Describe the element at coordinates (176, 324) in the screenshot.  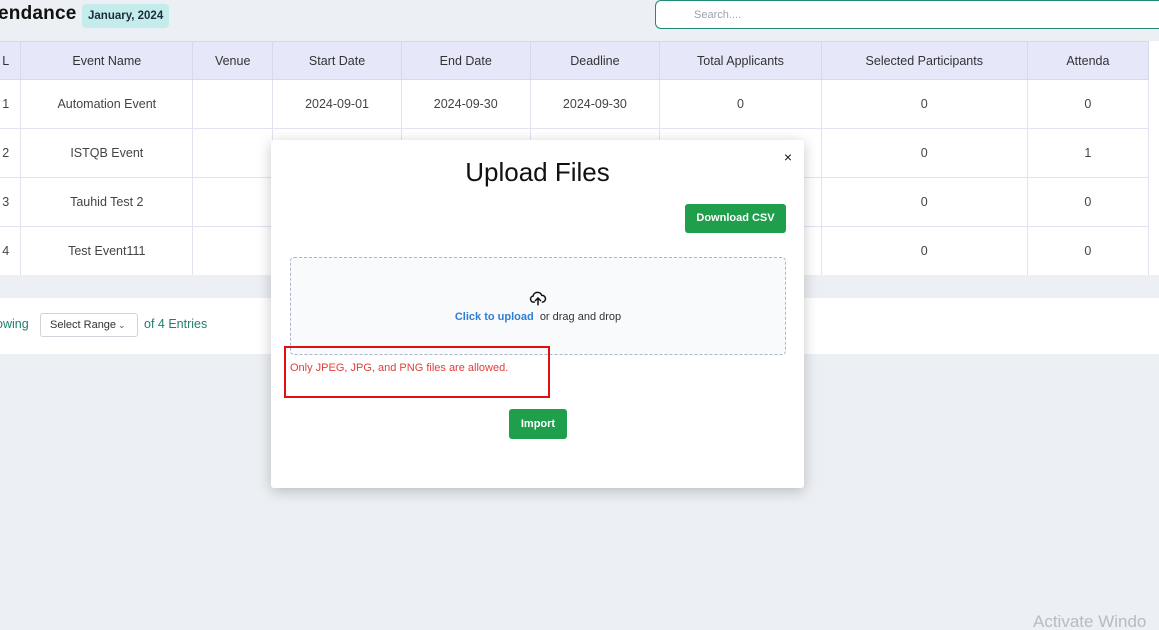
I see `entries-count: of 4 Entries` at that location.